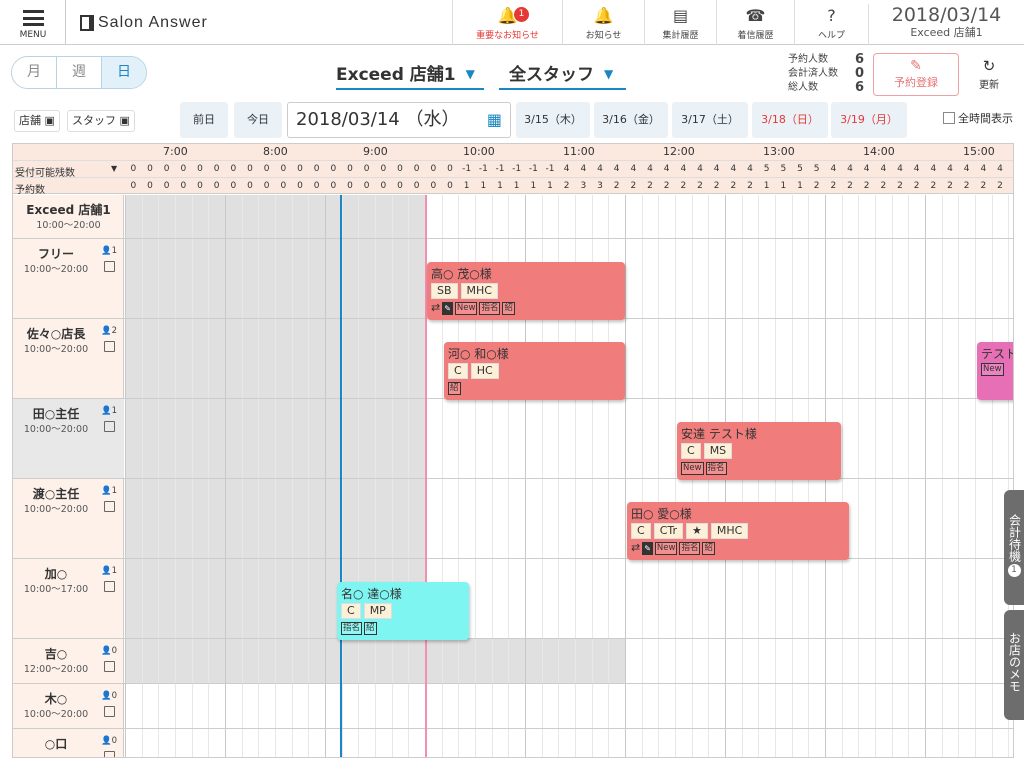 The image size is (1024, 768). What do you see at coordinates (647, 548) in the screenshot?
I see `note-icon: ✎` at bounding box center [647, 548].